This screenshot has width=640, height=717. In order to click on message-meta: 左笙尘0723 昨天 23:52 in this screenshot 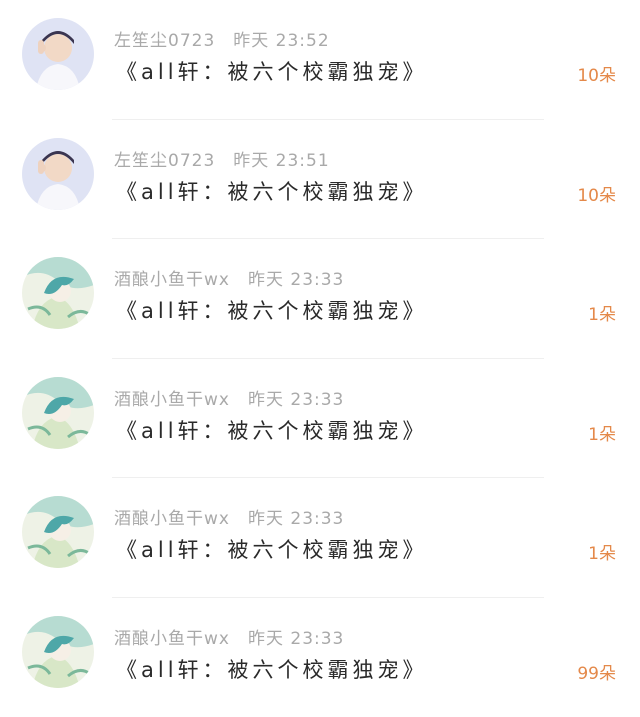, I will do `click(222, 38)`.